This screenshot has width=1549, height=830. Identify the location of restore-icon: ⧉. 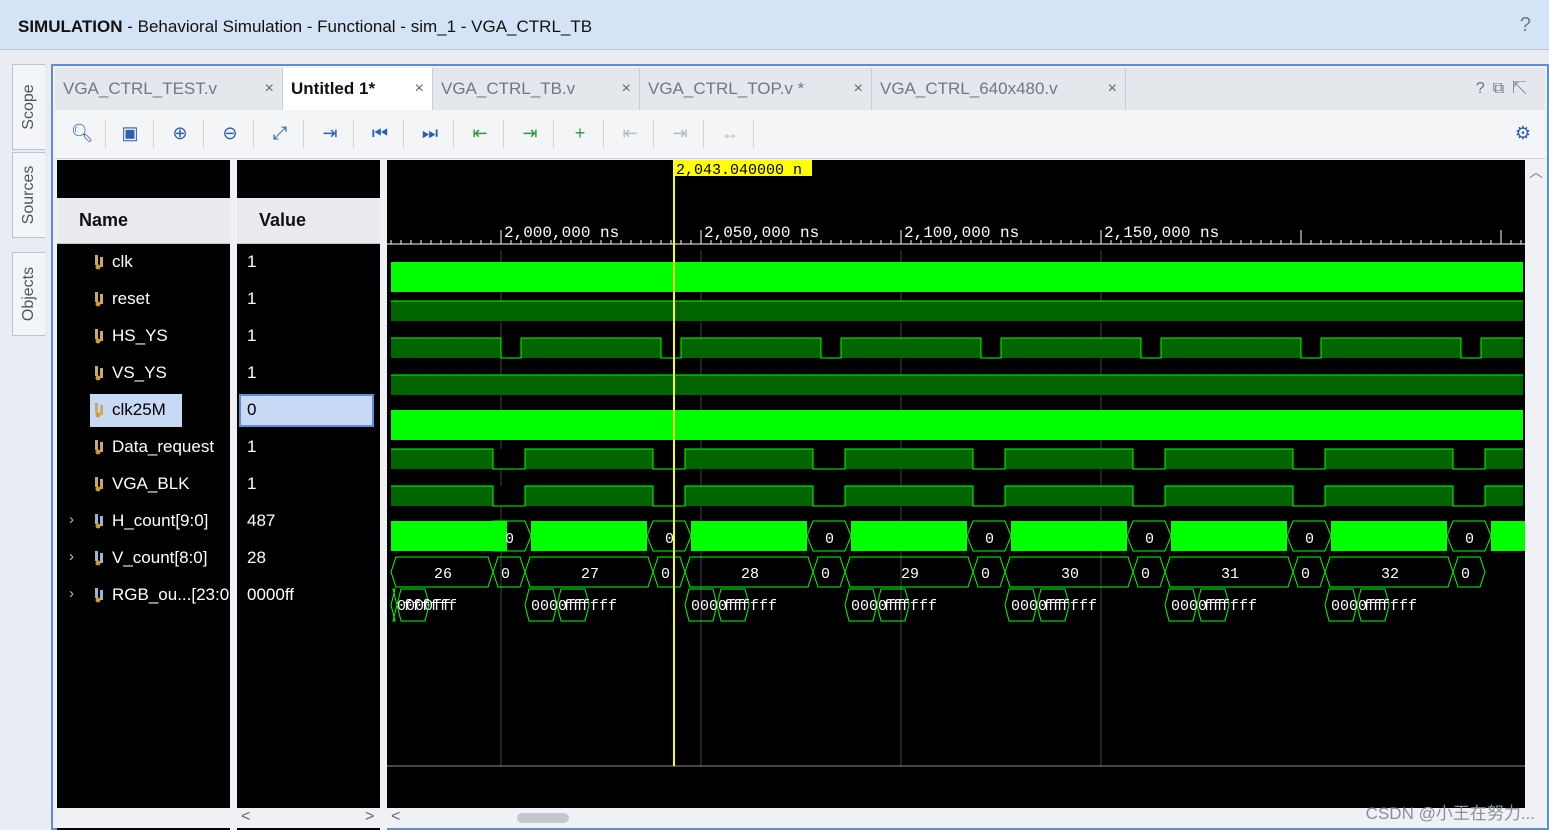
(1502, 88).